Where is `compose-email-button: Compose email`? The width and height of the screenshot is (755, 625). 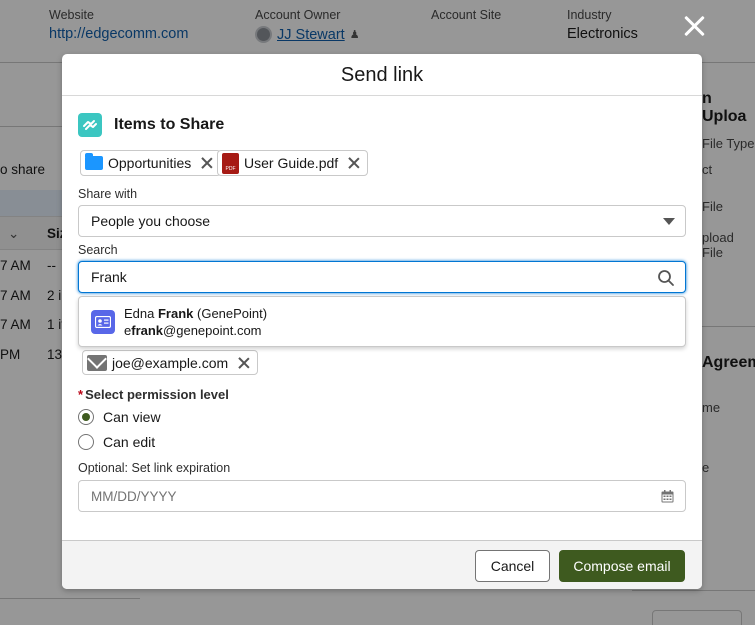 compose-email-button: Compose email is located at coordinates (622, 566).